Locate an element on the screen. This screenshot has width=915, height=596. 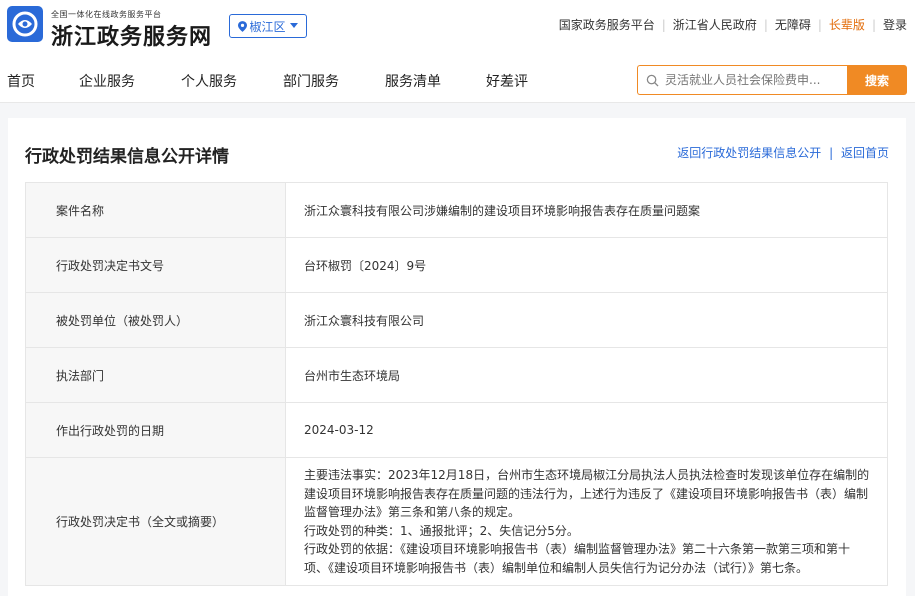
caret-down-icon is located at coordinates (293, 25).